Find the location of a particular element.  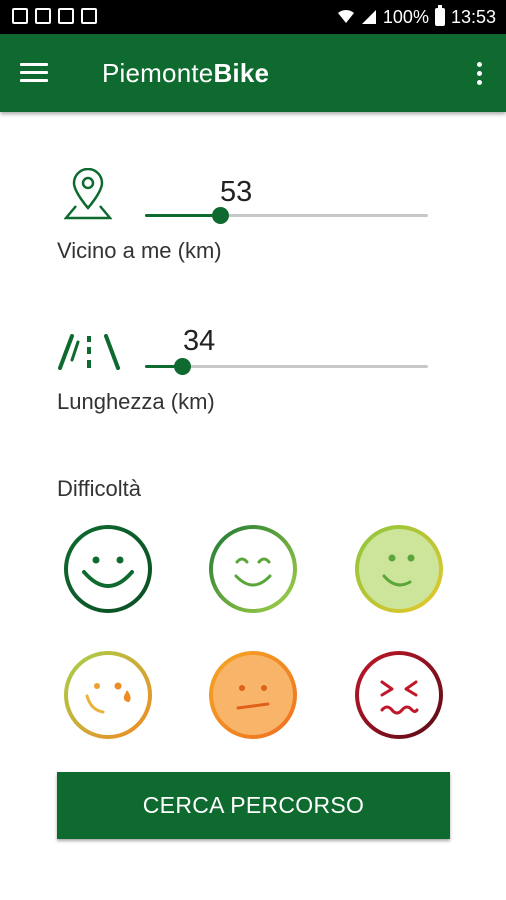

app-bar: PiemonteBike is located at coordinates (253, 73).